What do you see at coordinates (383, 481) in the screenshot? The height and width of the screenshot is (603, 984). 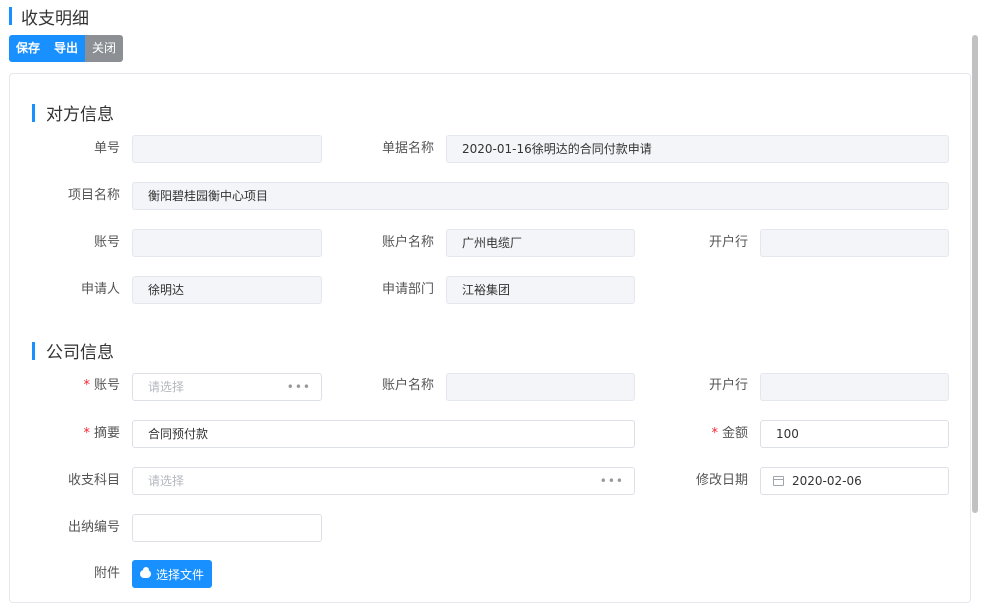 I see `subject-picker: 请选择 •••` at bounding box center [383, 481].